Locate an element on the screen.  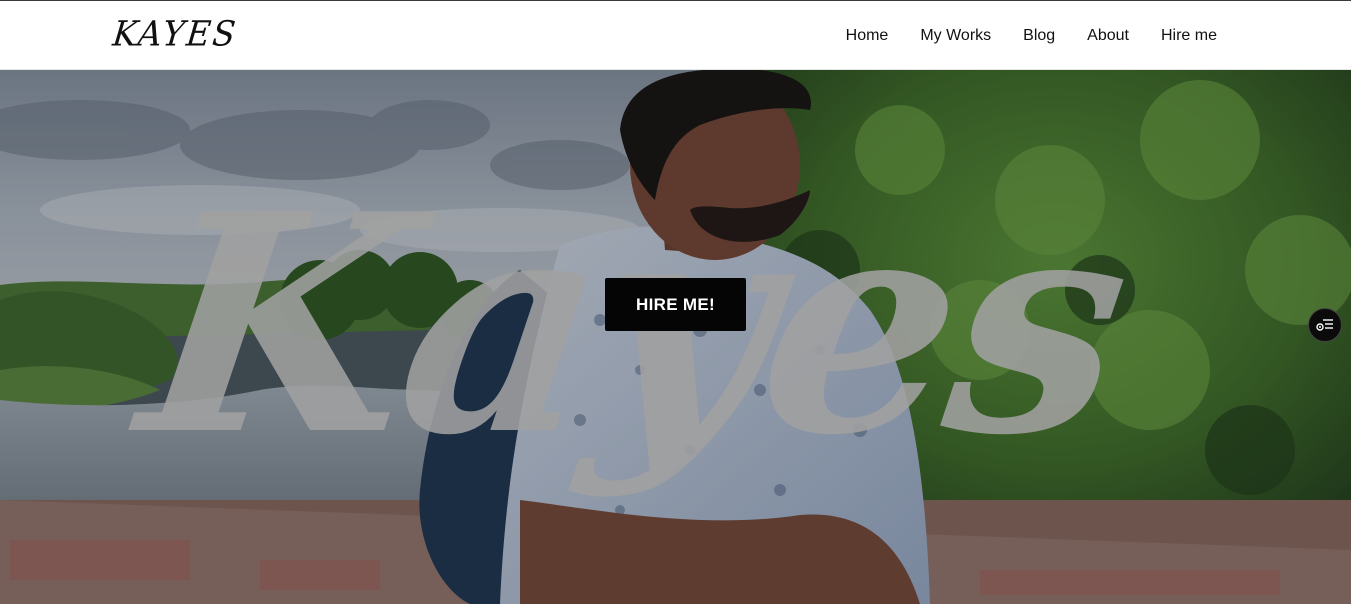
nav-blog: Blog is located at coordinates (1039, 36).